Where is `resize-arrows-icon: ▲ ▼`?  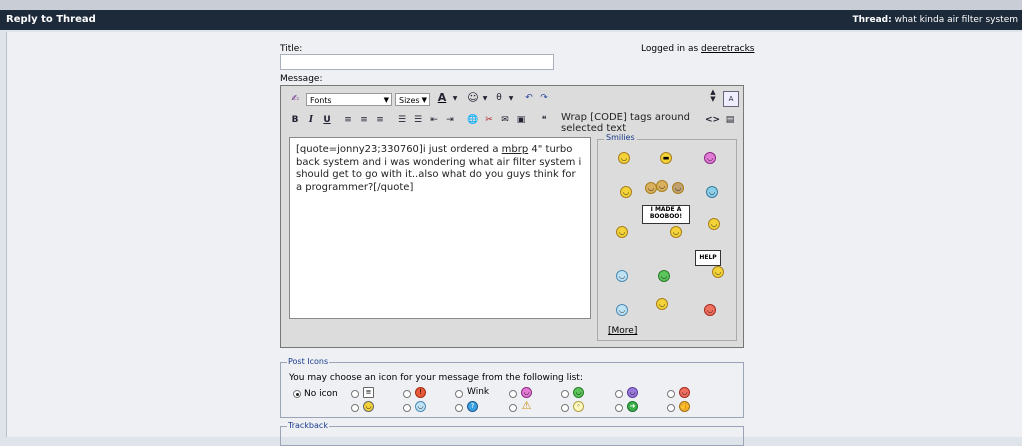
resize-arrows-icon: ▲ ▼ is located at coordinates (713, 96).